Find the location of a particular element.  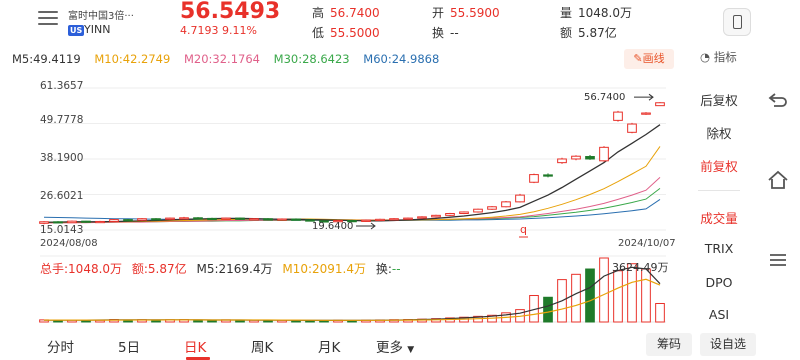

x-start-date: 2024/08/08 is located at coordinates (69, 243).